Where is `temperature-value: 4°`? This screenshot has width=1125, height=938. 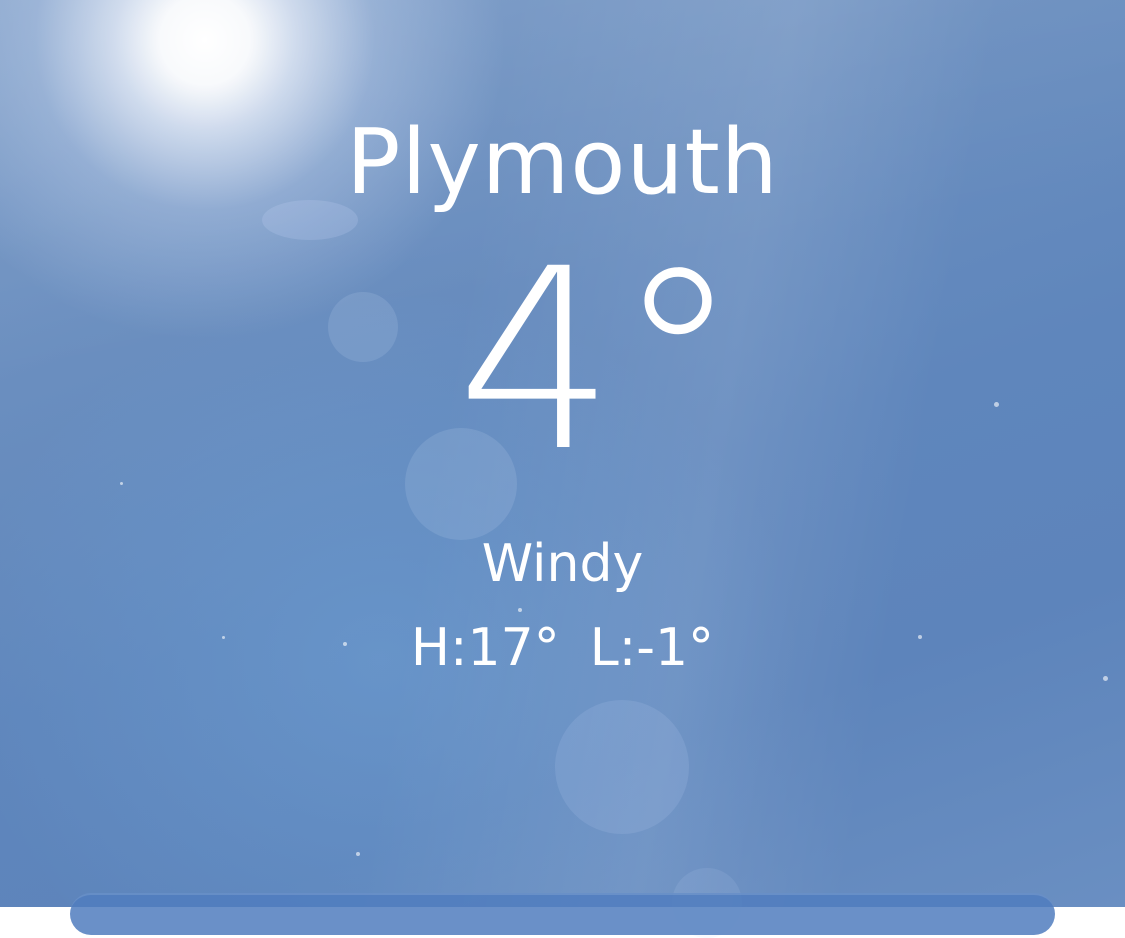 temperature-value: 4° is located at coordinates (598, 360).